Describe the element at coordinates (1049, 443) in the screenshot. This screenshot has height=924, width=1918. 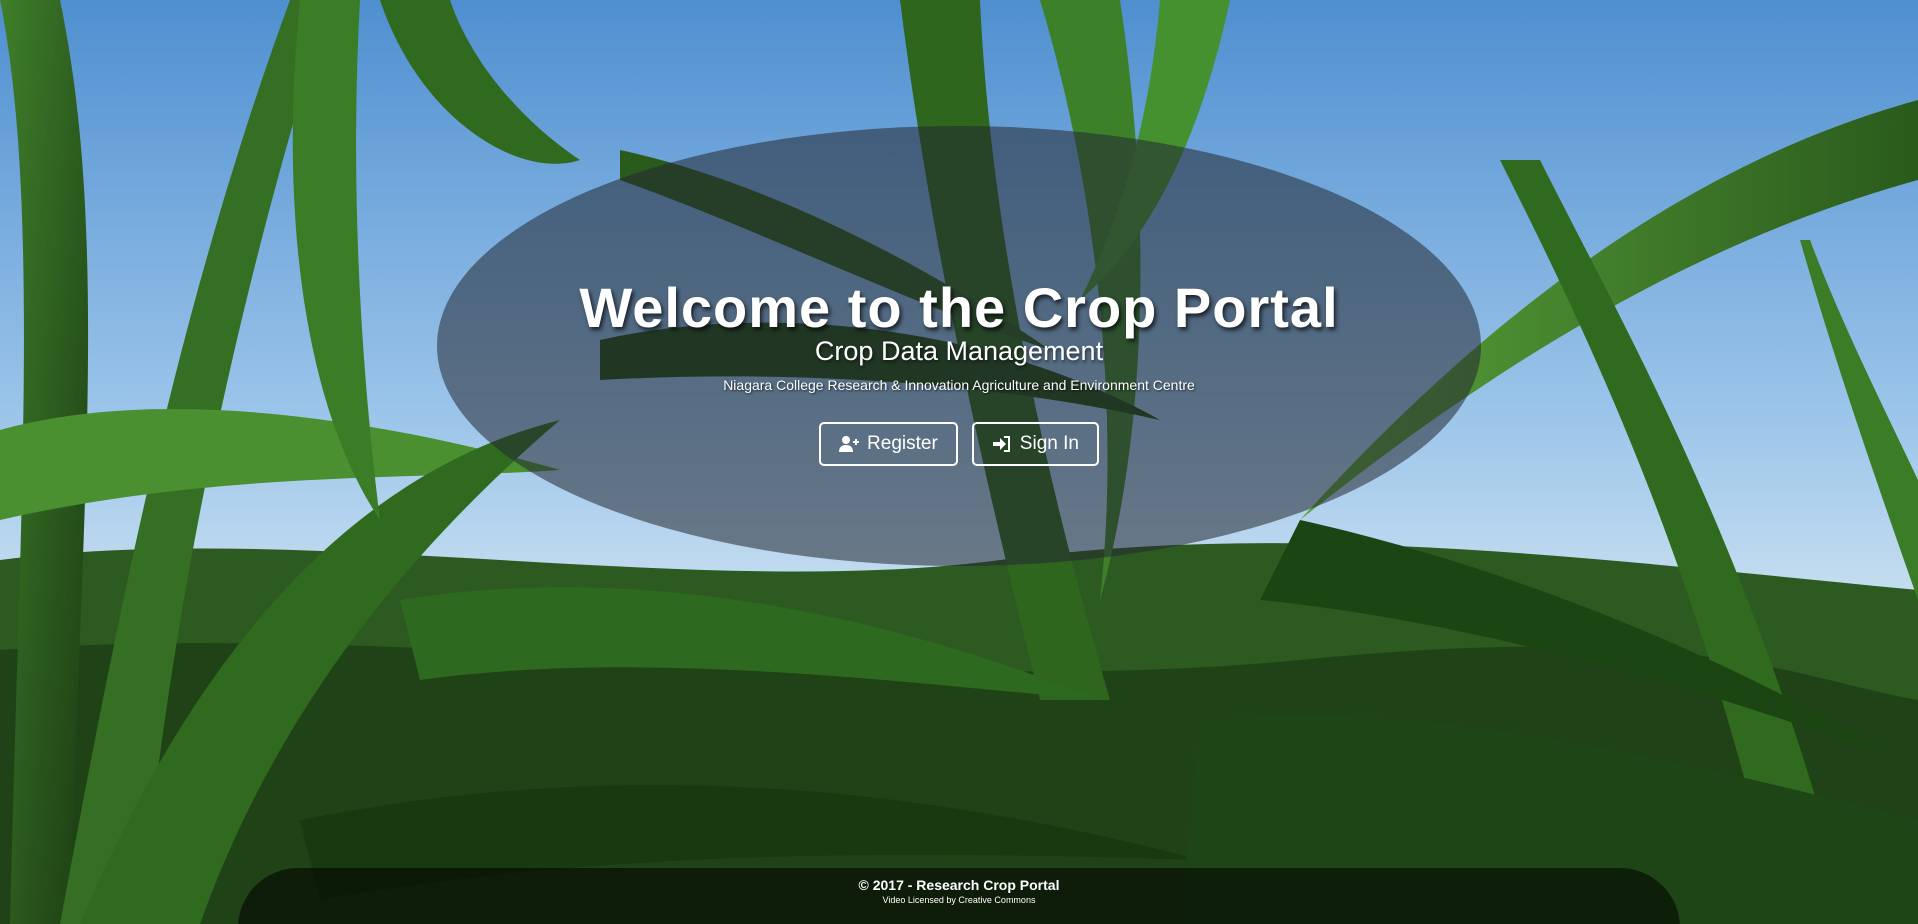
I see `sign-in-label: Sign In` at that location.